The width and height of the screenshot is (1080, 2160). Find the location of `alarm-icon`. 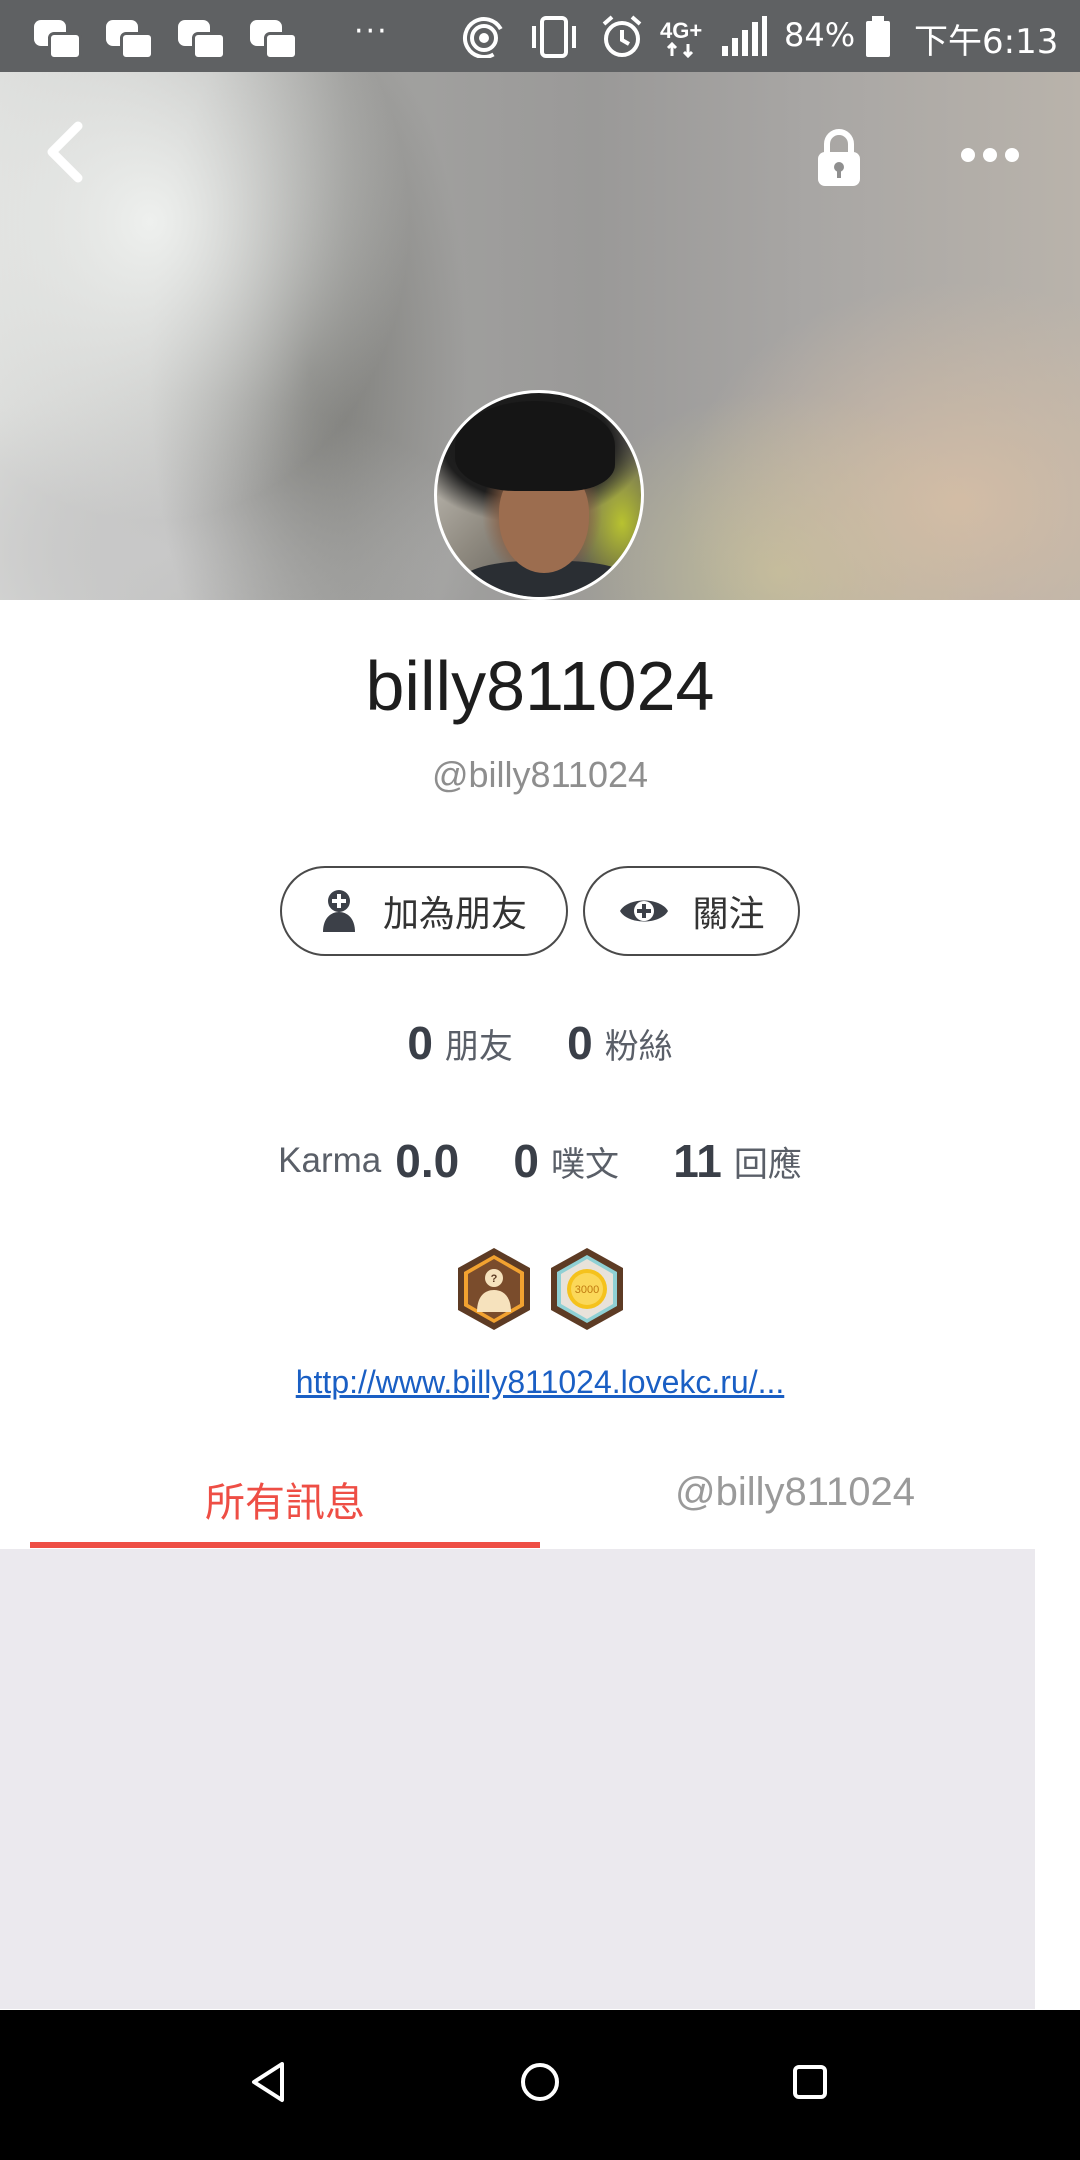

alarm-icon is located at coordinates (622, 36).